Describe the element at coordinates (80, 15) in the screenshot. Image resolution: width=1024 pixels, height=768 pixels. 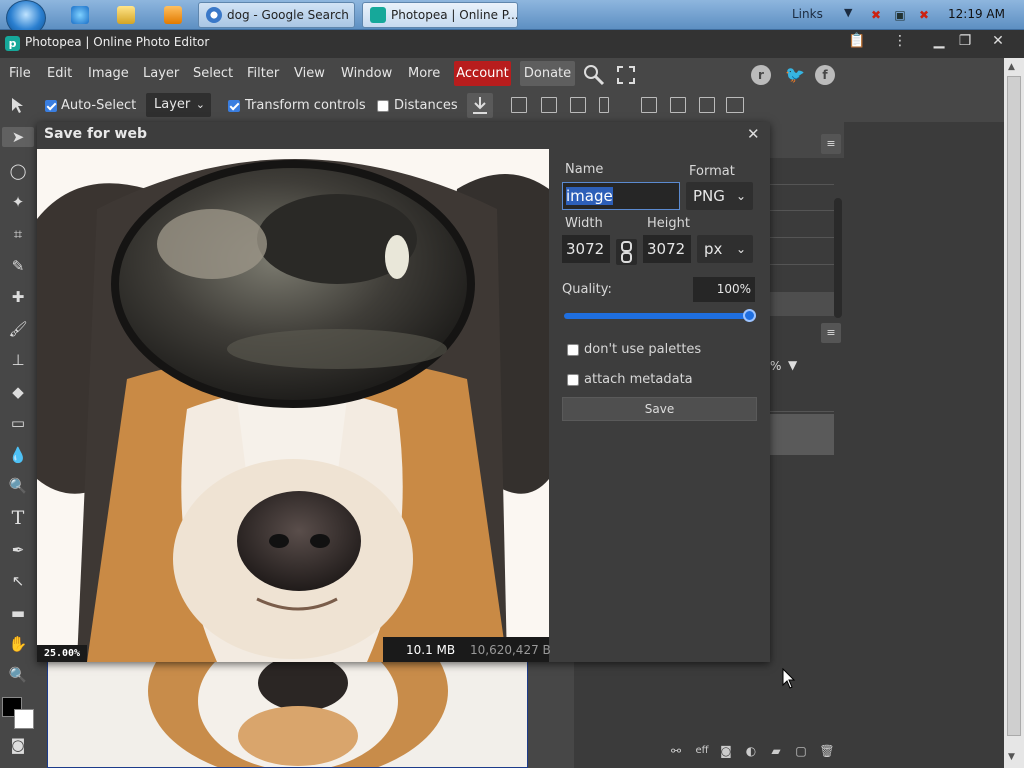
I see `internet-explorer-icon` at that location.